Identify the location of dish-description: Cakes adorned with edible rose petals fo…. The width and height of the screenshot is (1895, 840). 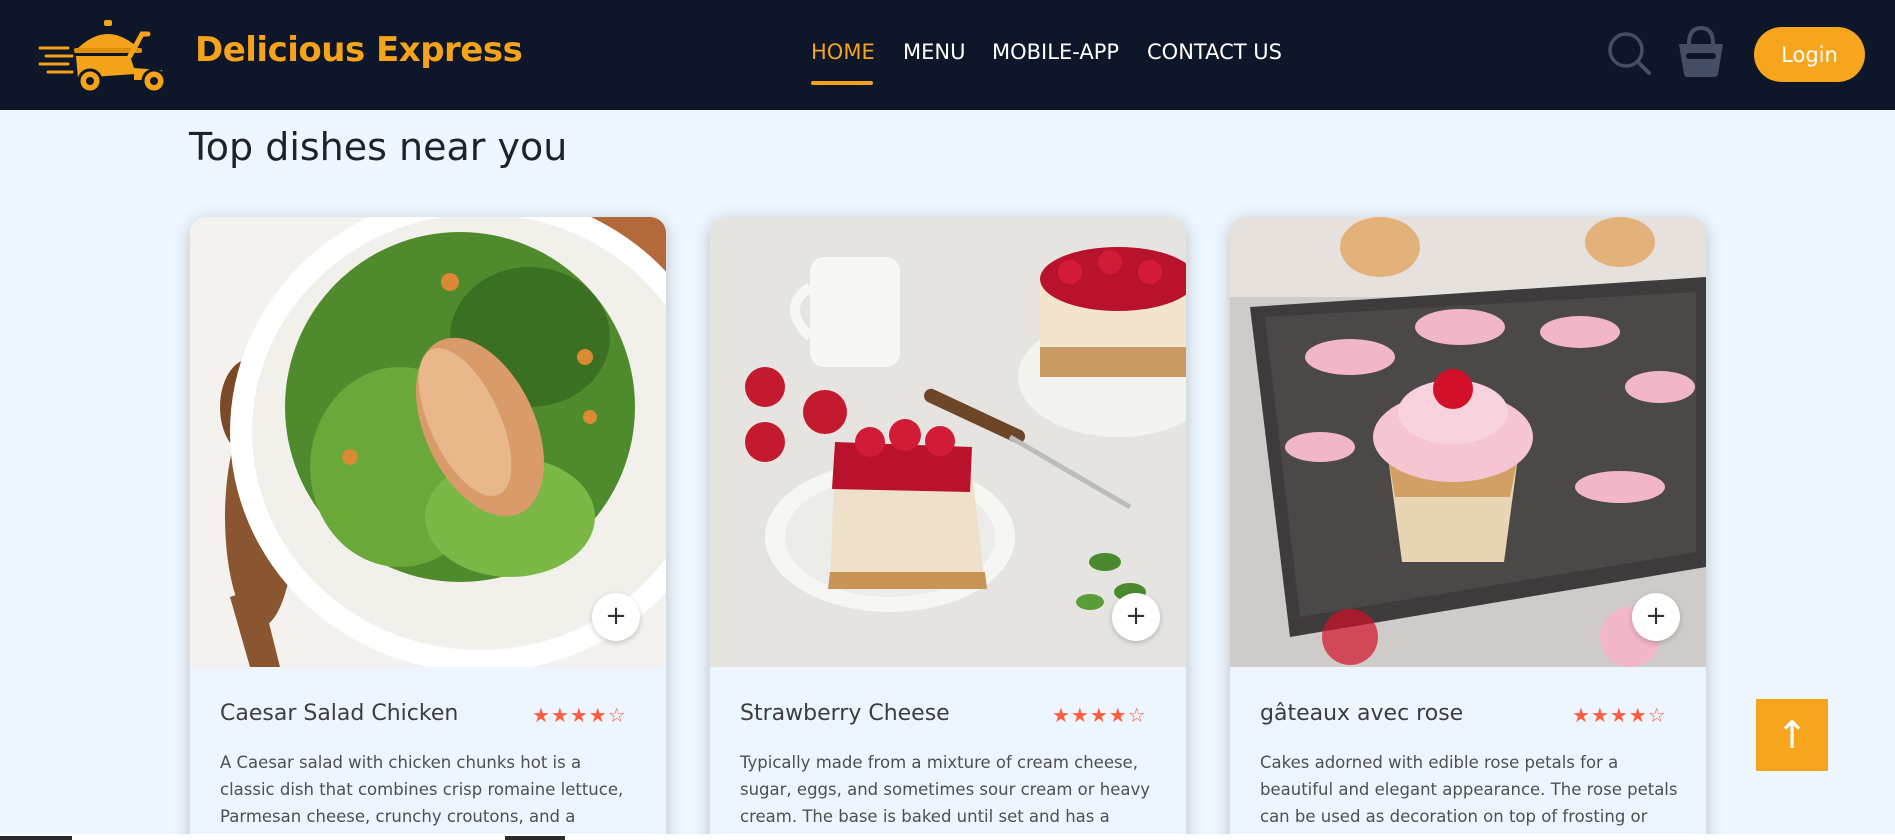
(1469, 789).